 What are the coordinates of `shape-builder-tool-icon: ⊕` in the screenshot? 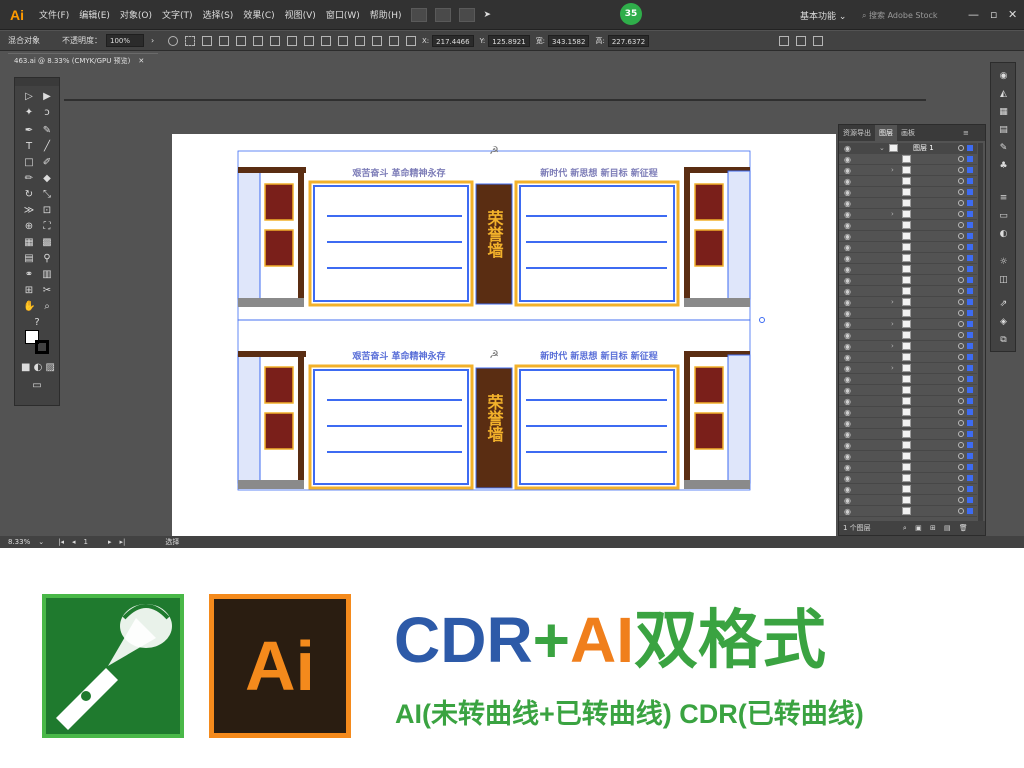 It's located at (29, 227).